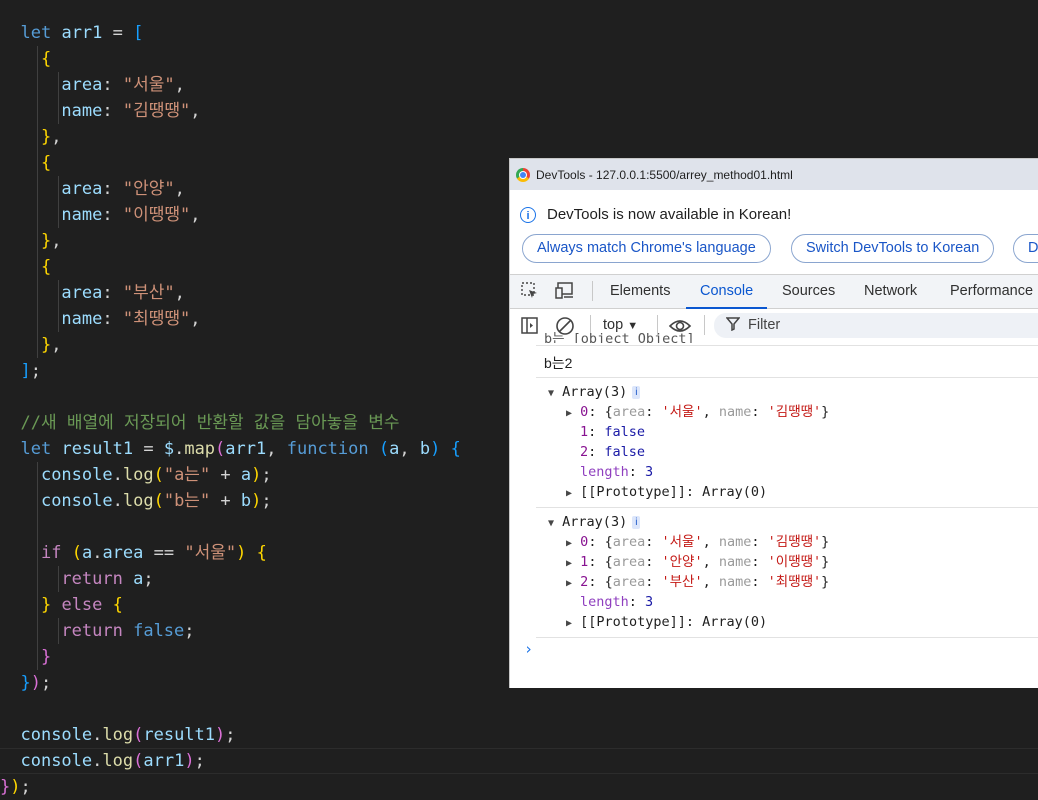 The height and width of the screenshot is (800, 1038). Describe the element at coordinates (156, 215) in the screenshot. I see `string-literal: "이땡땡"` at that location.